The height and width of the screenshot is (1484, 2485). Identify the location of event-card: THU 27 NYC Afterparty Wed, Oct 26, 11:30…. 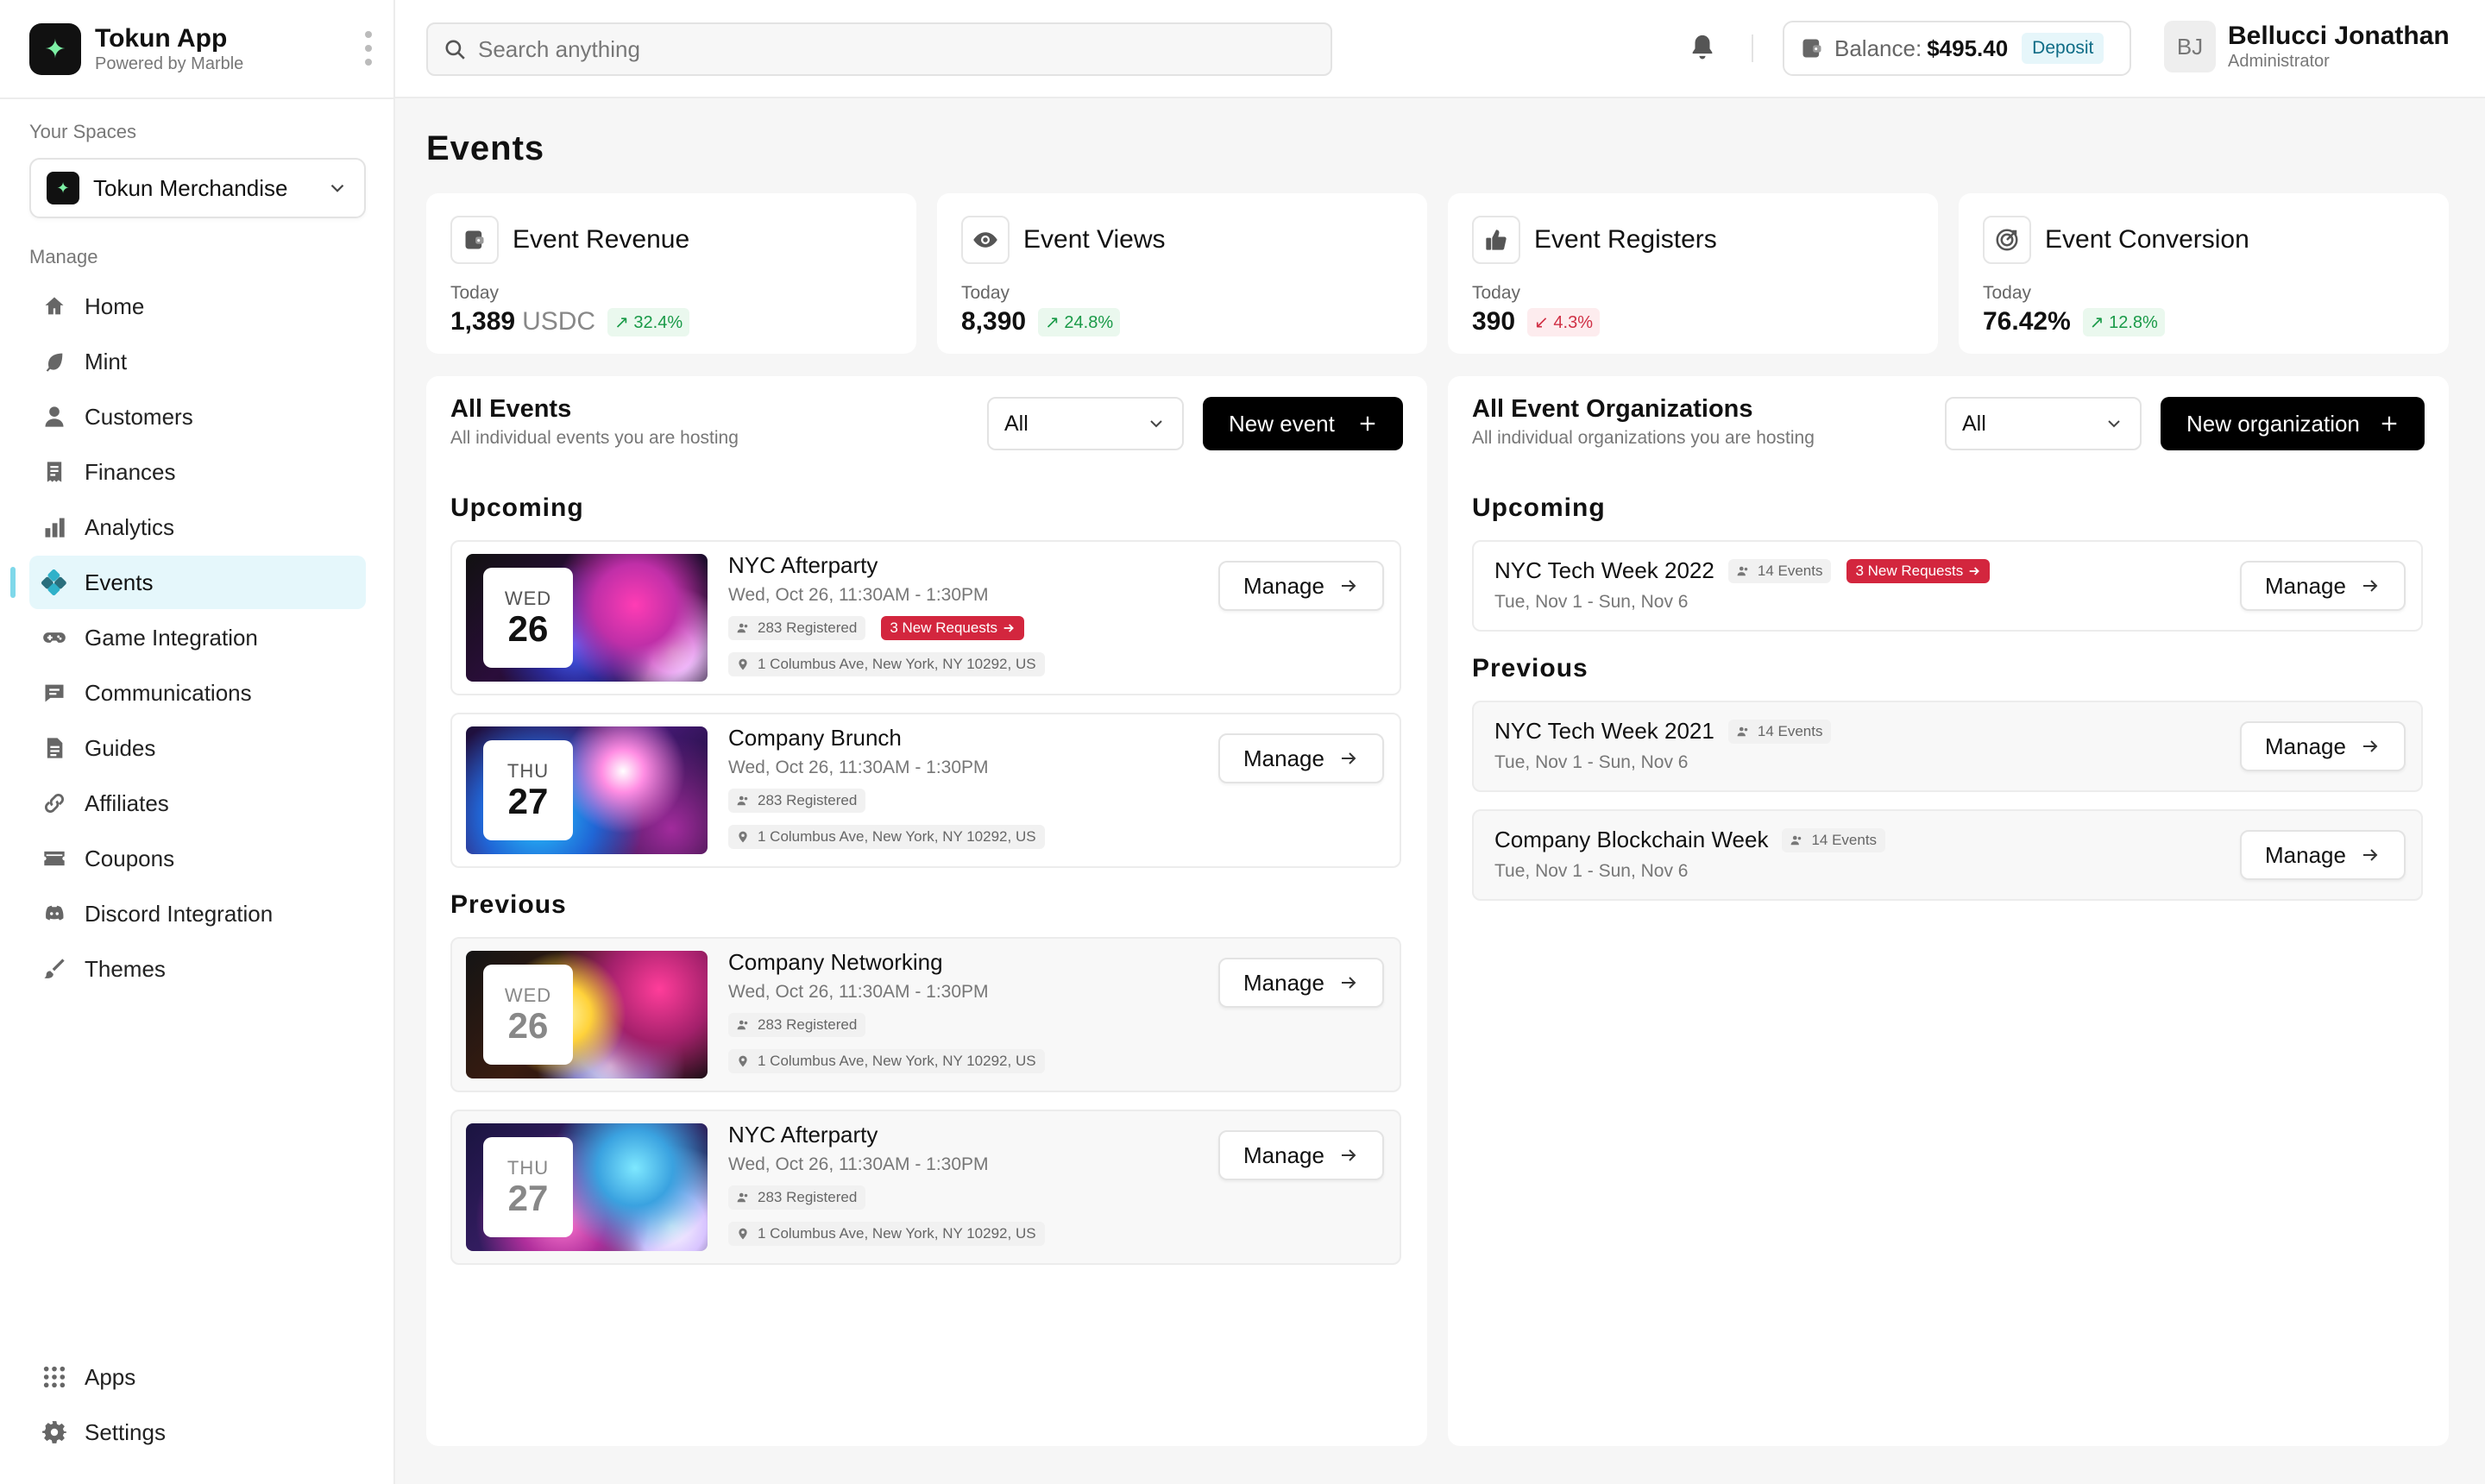
(925, 1187).